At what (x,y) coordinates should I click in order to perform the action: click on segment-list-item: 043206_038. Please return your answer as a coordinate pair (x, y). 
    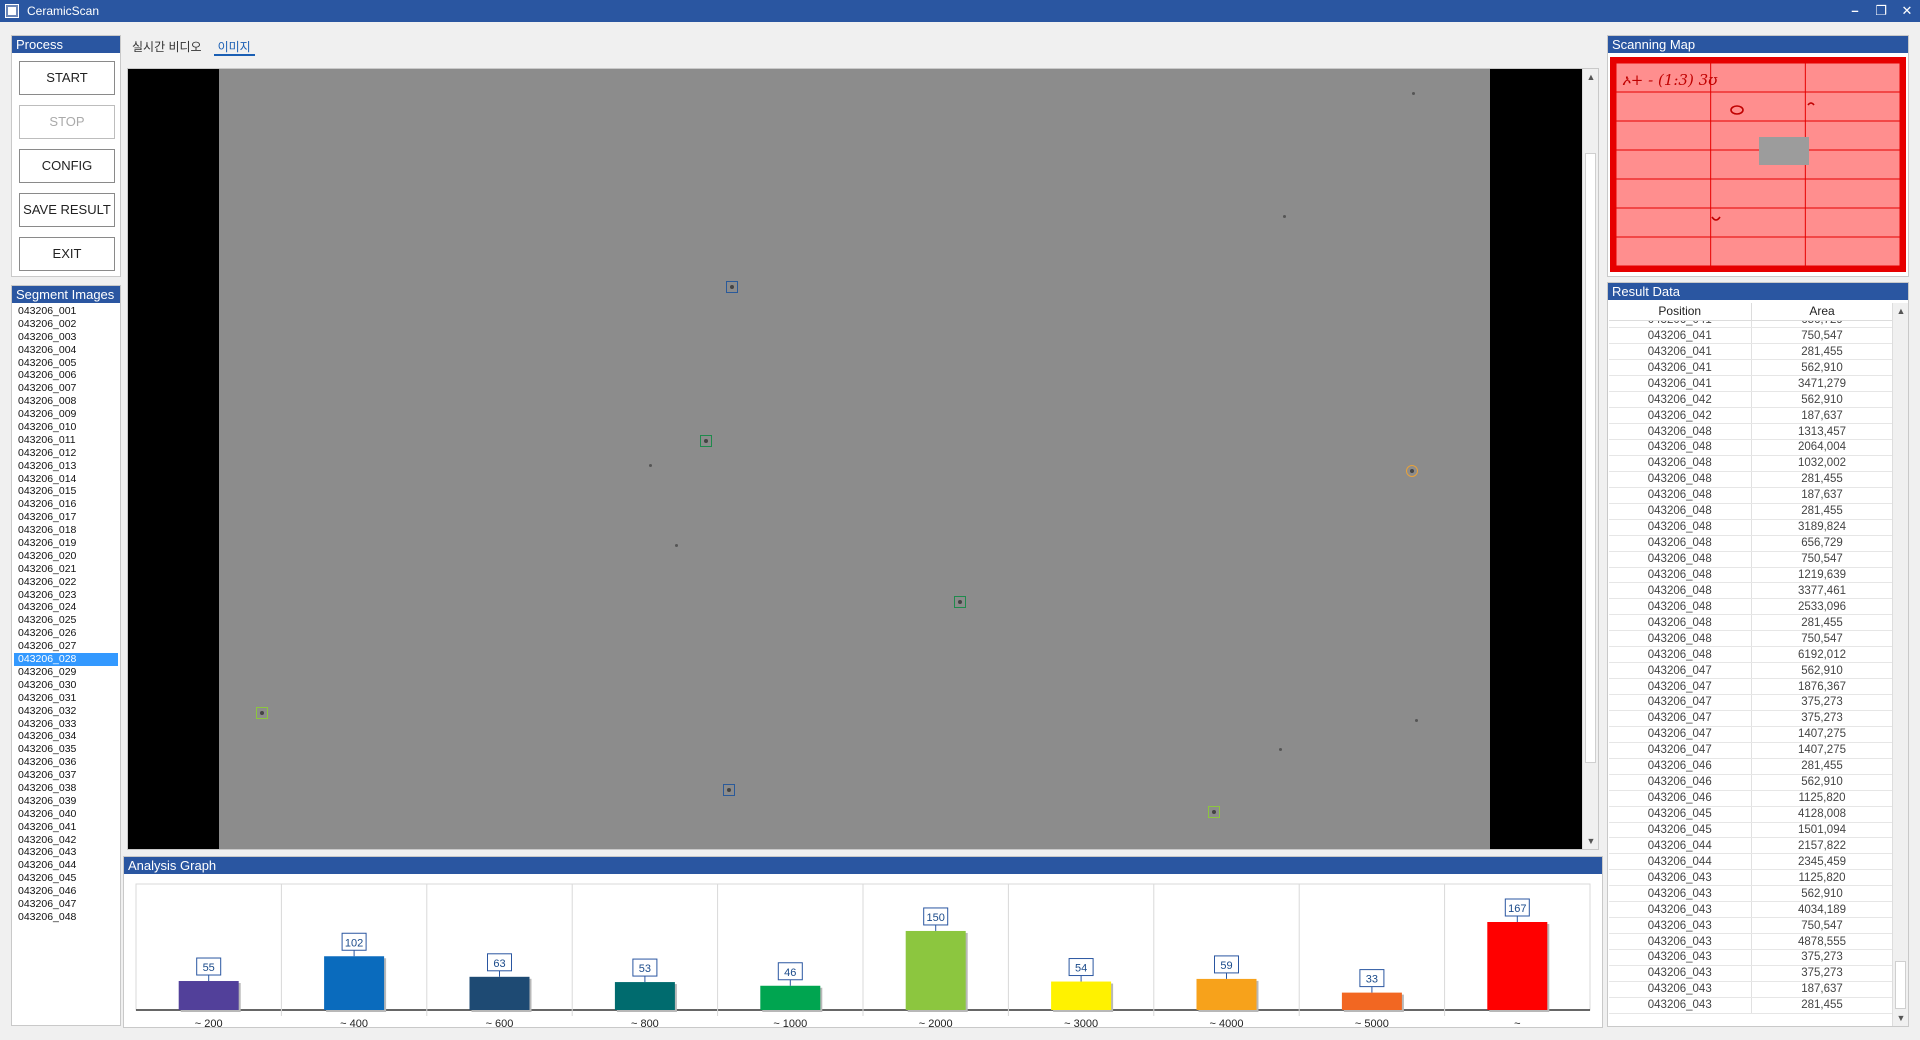
    Looking at the image, I should click on (66, 788).